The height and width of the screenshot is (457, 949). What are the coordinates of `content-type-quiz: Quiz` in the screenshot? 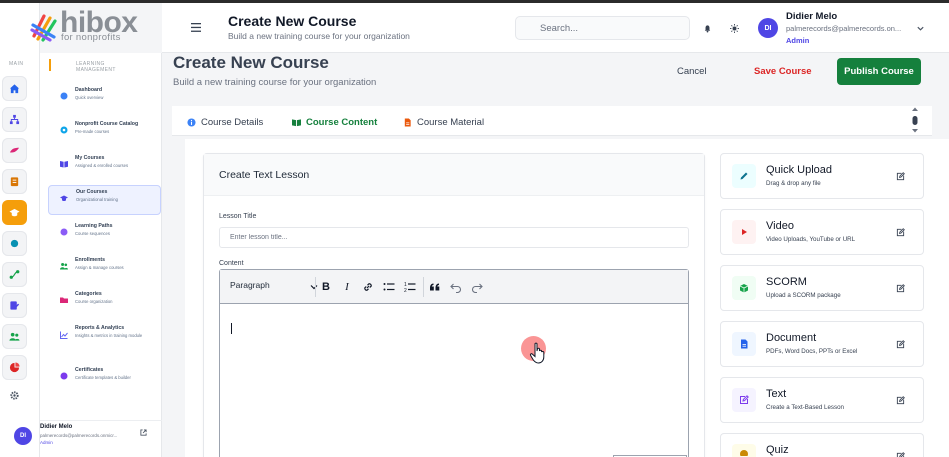 It's located at (822, 445).